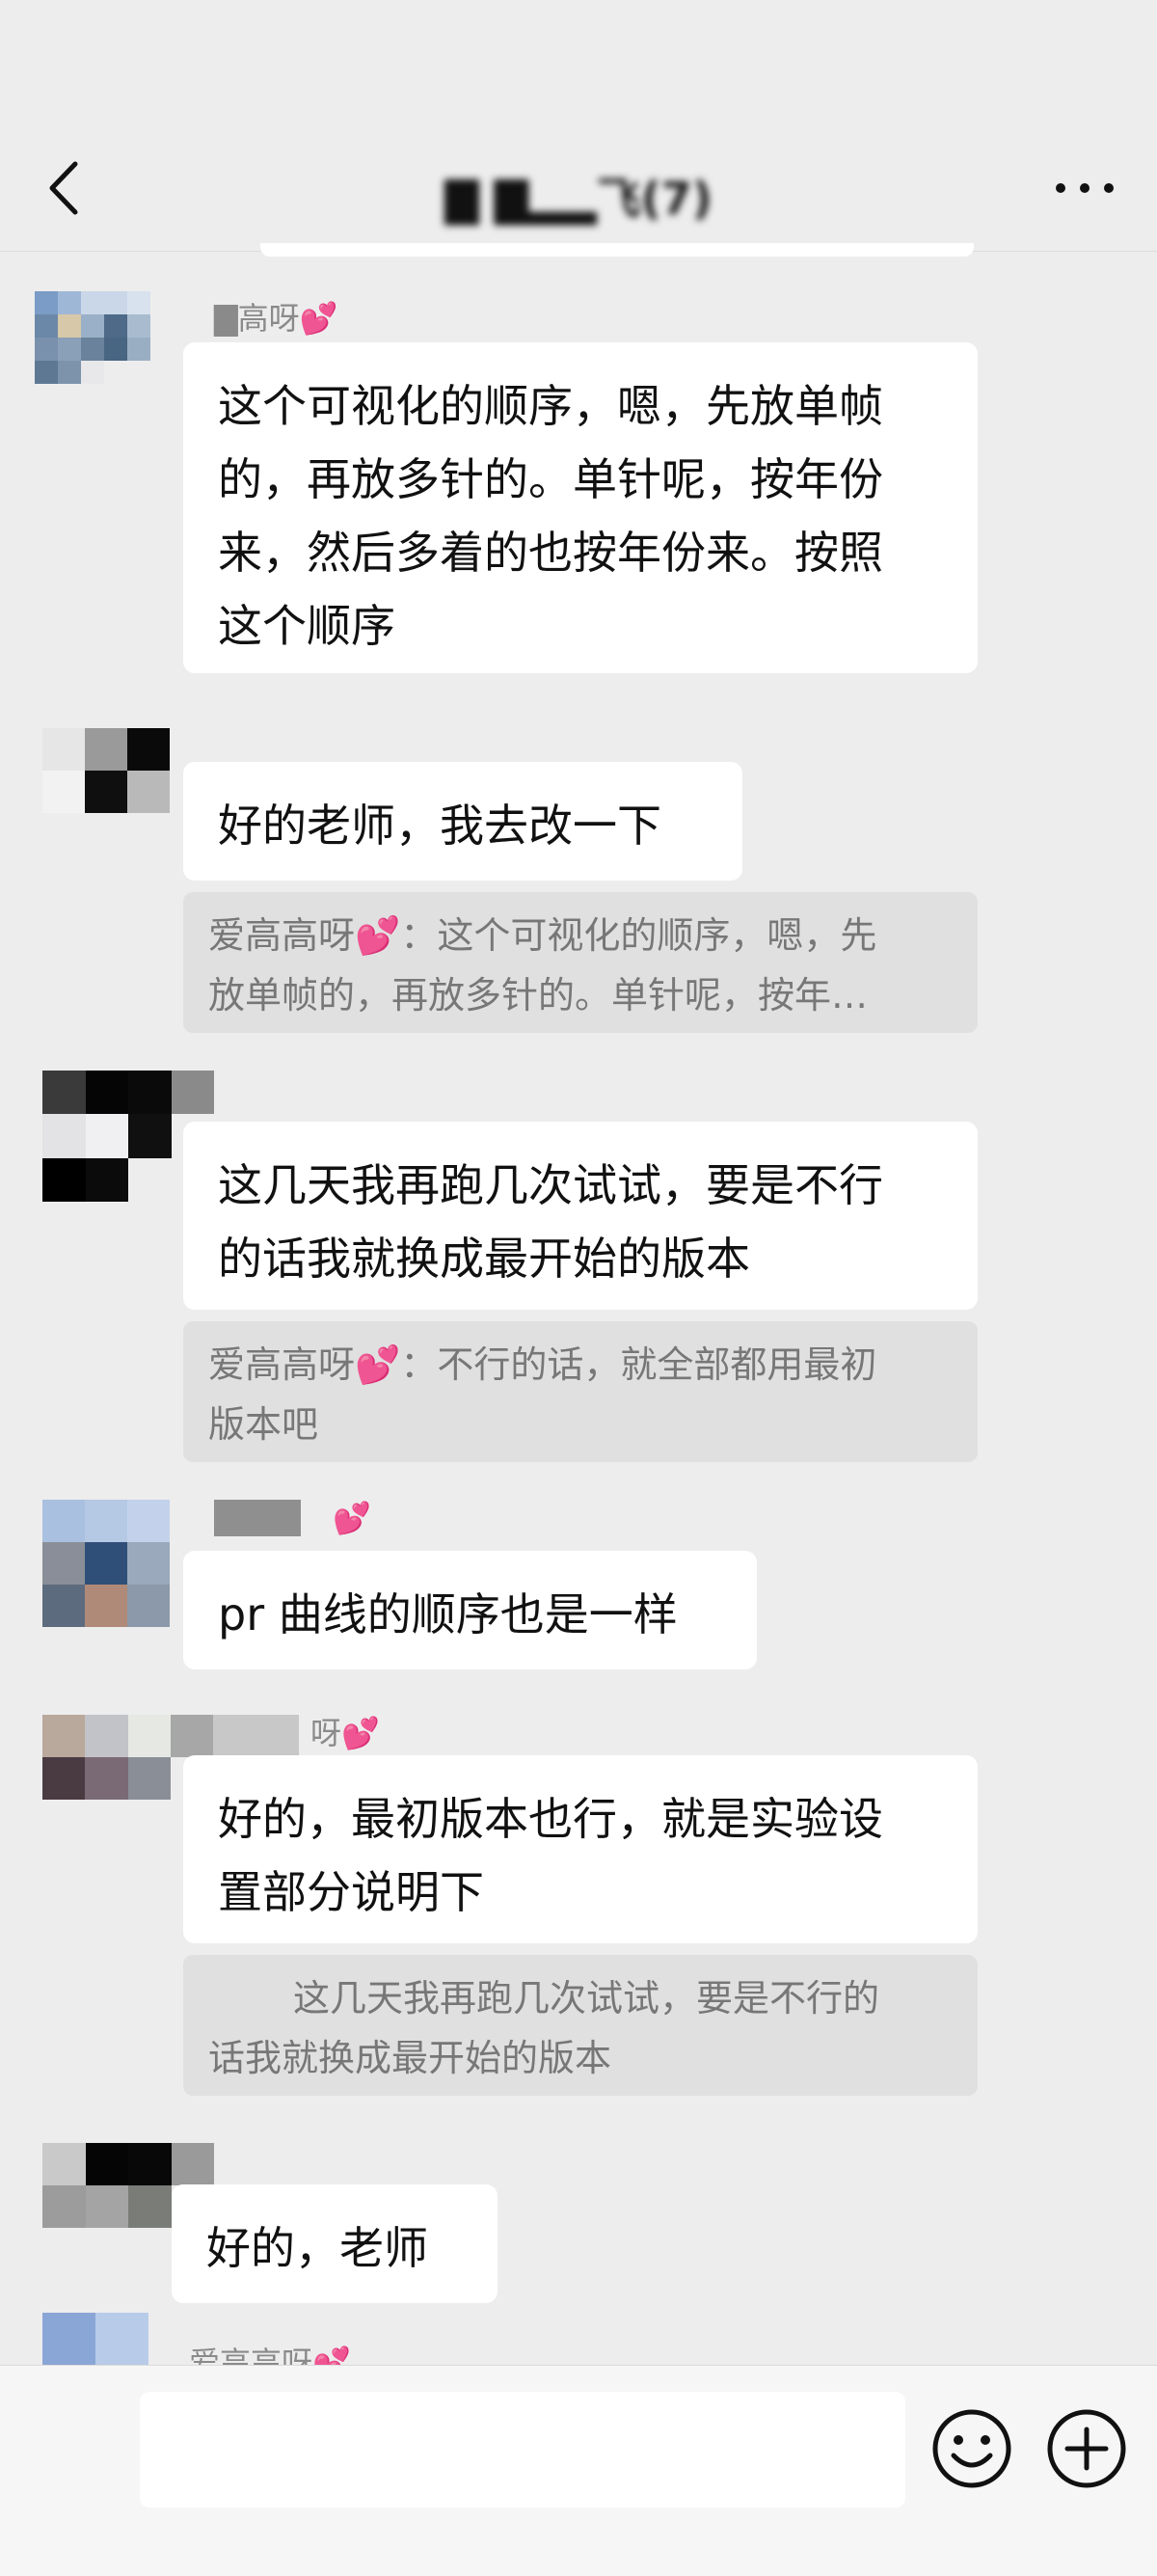  I want to click on message-line: 置部分说明下, so click(351, 1892).